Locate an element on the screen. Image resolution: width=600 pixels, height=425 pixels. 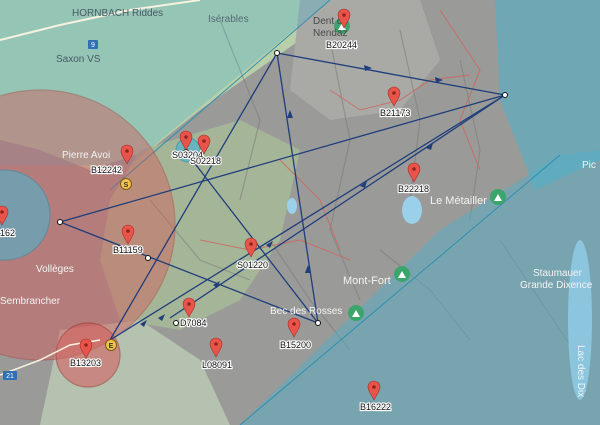
road-shield-9: 9 is located at coordinates (93, 44).